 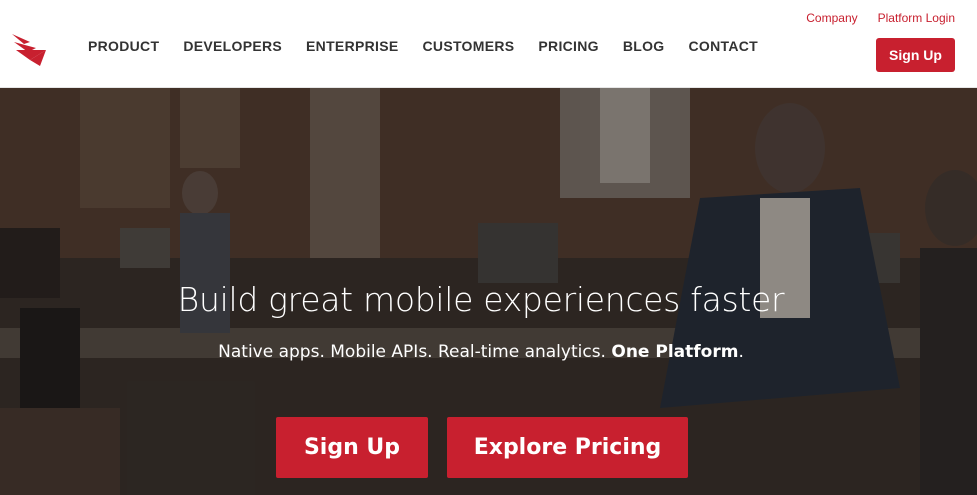 What do you see at coordinates (831, 18) in the screenshot?
I see `company-link: Company` at bounding box center [831, 18].